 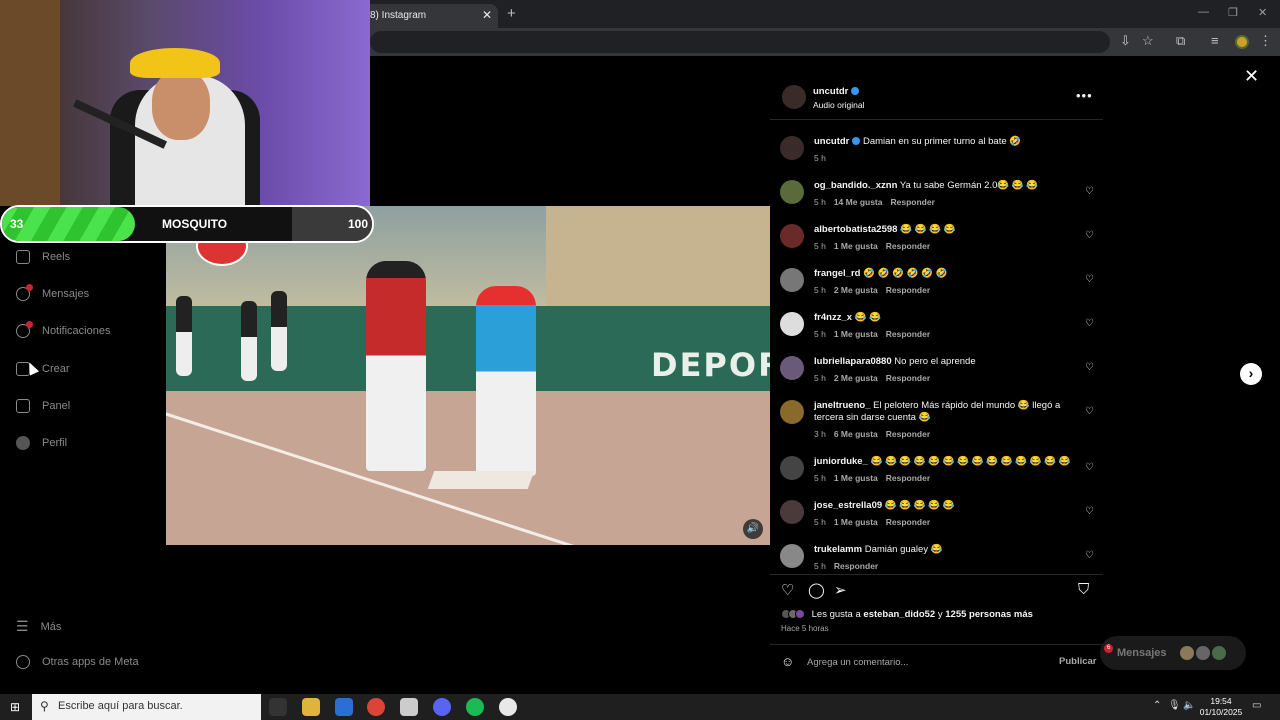 What do you see at coordinates (1251, 76) in the screenshot?
I see `close-icon: ✕` at bounding box center [1251, 76].